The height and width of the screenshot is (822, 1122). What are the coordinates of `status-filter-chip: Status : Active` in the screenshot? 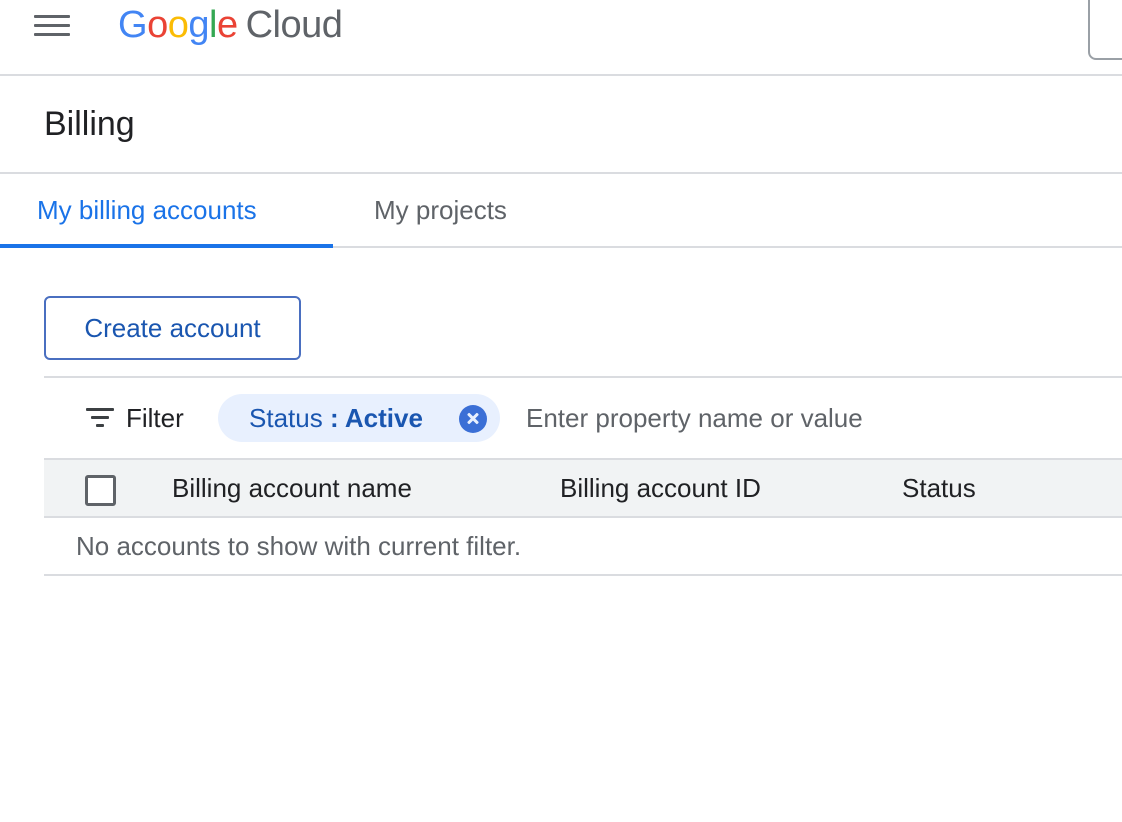 It's located at (359, 418).